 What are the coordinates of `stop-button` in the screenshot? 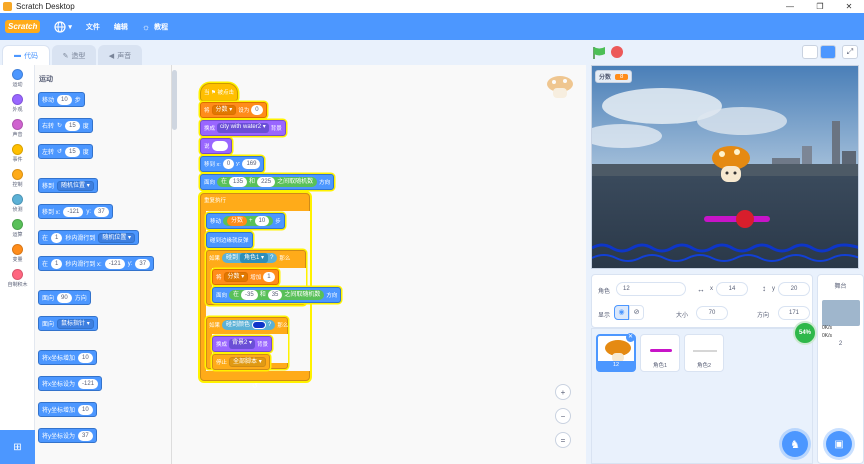 It's located at (617, 52).